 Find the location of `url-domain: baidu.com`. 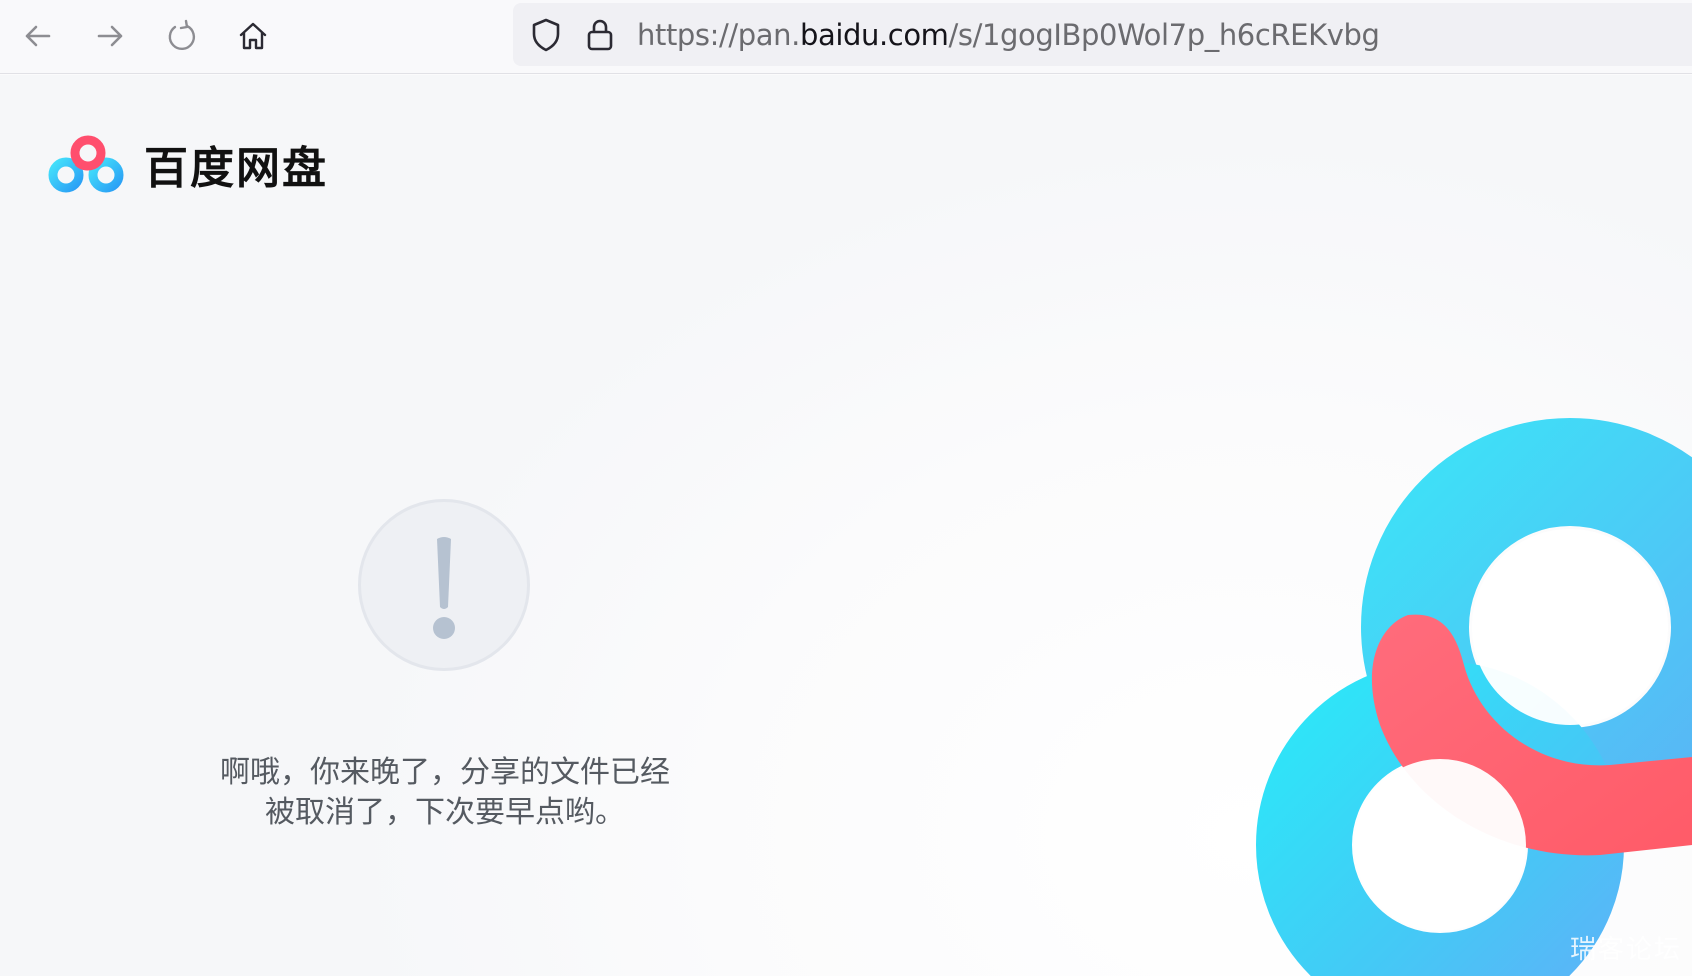

url-domain: baidu.com is located at coordinates (874, 35).